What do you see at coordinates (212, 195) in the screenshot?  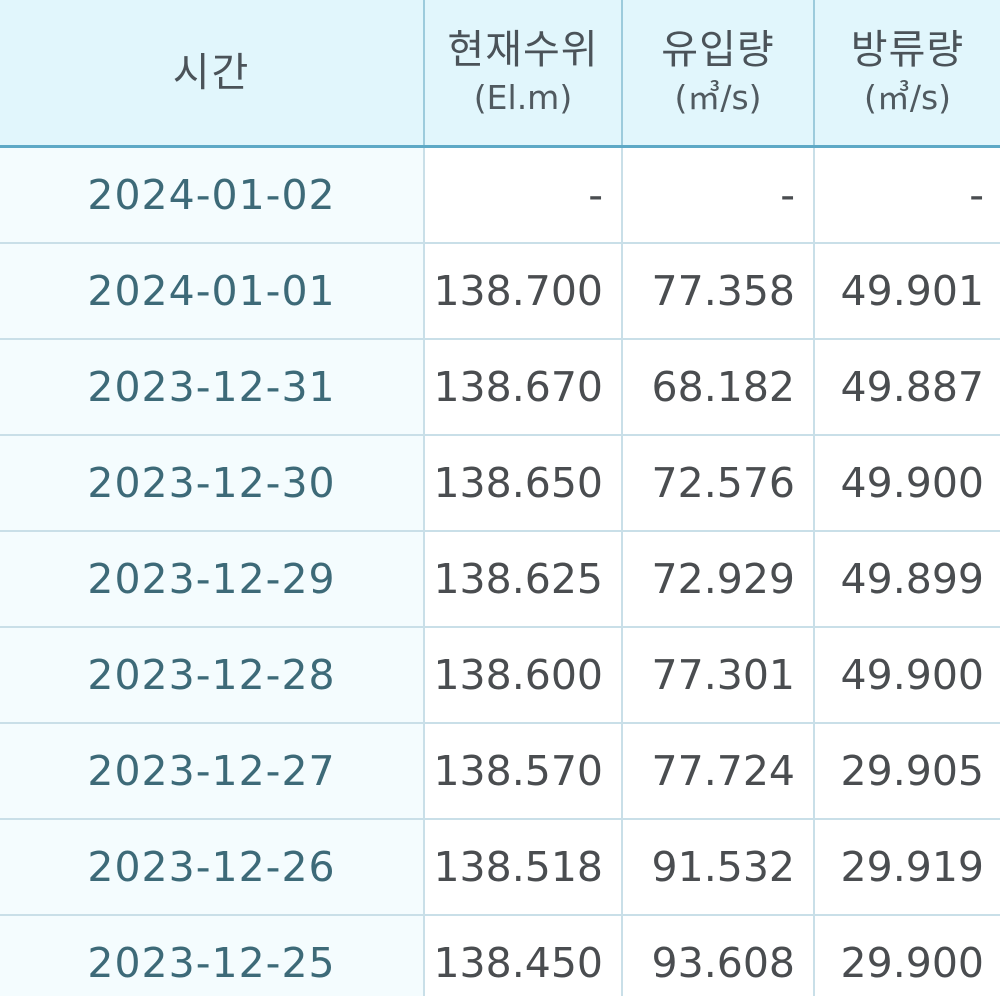 I see `cell-time: 2024-01-02` at bounding box center [212, 195].